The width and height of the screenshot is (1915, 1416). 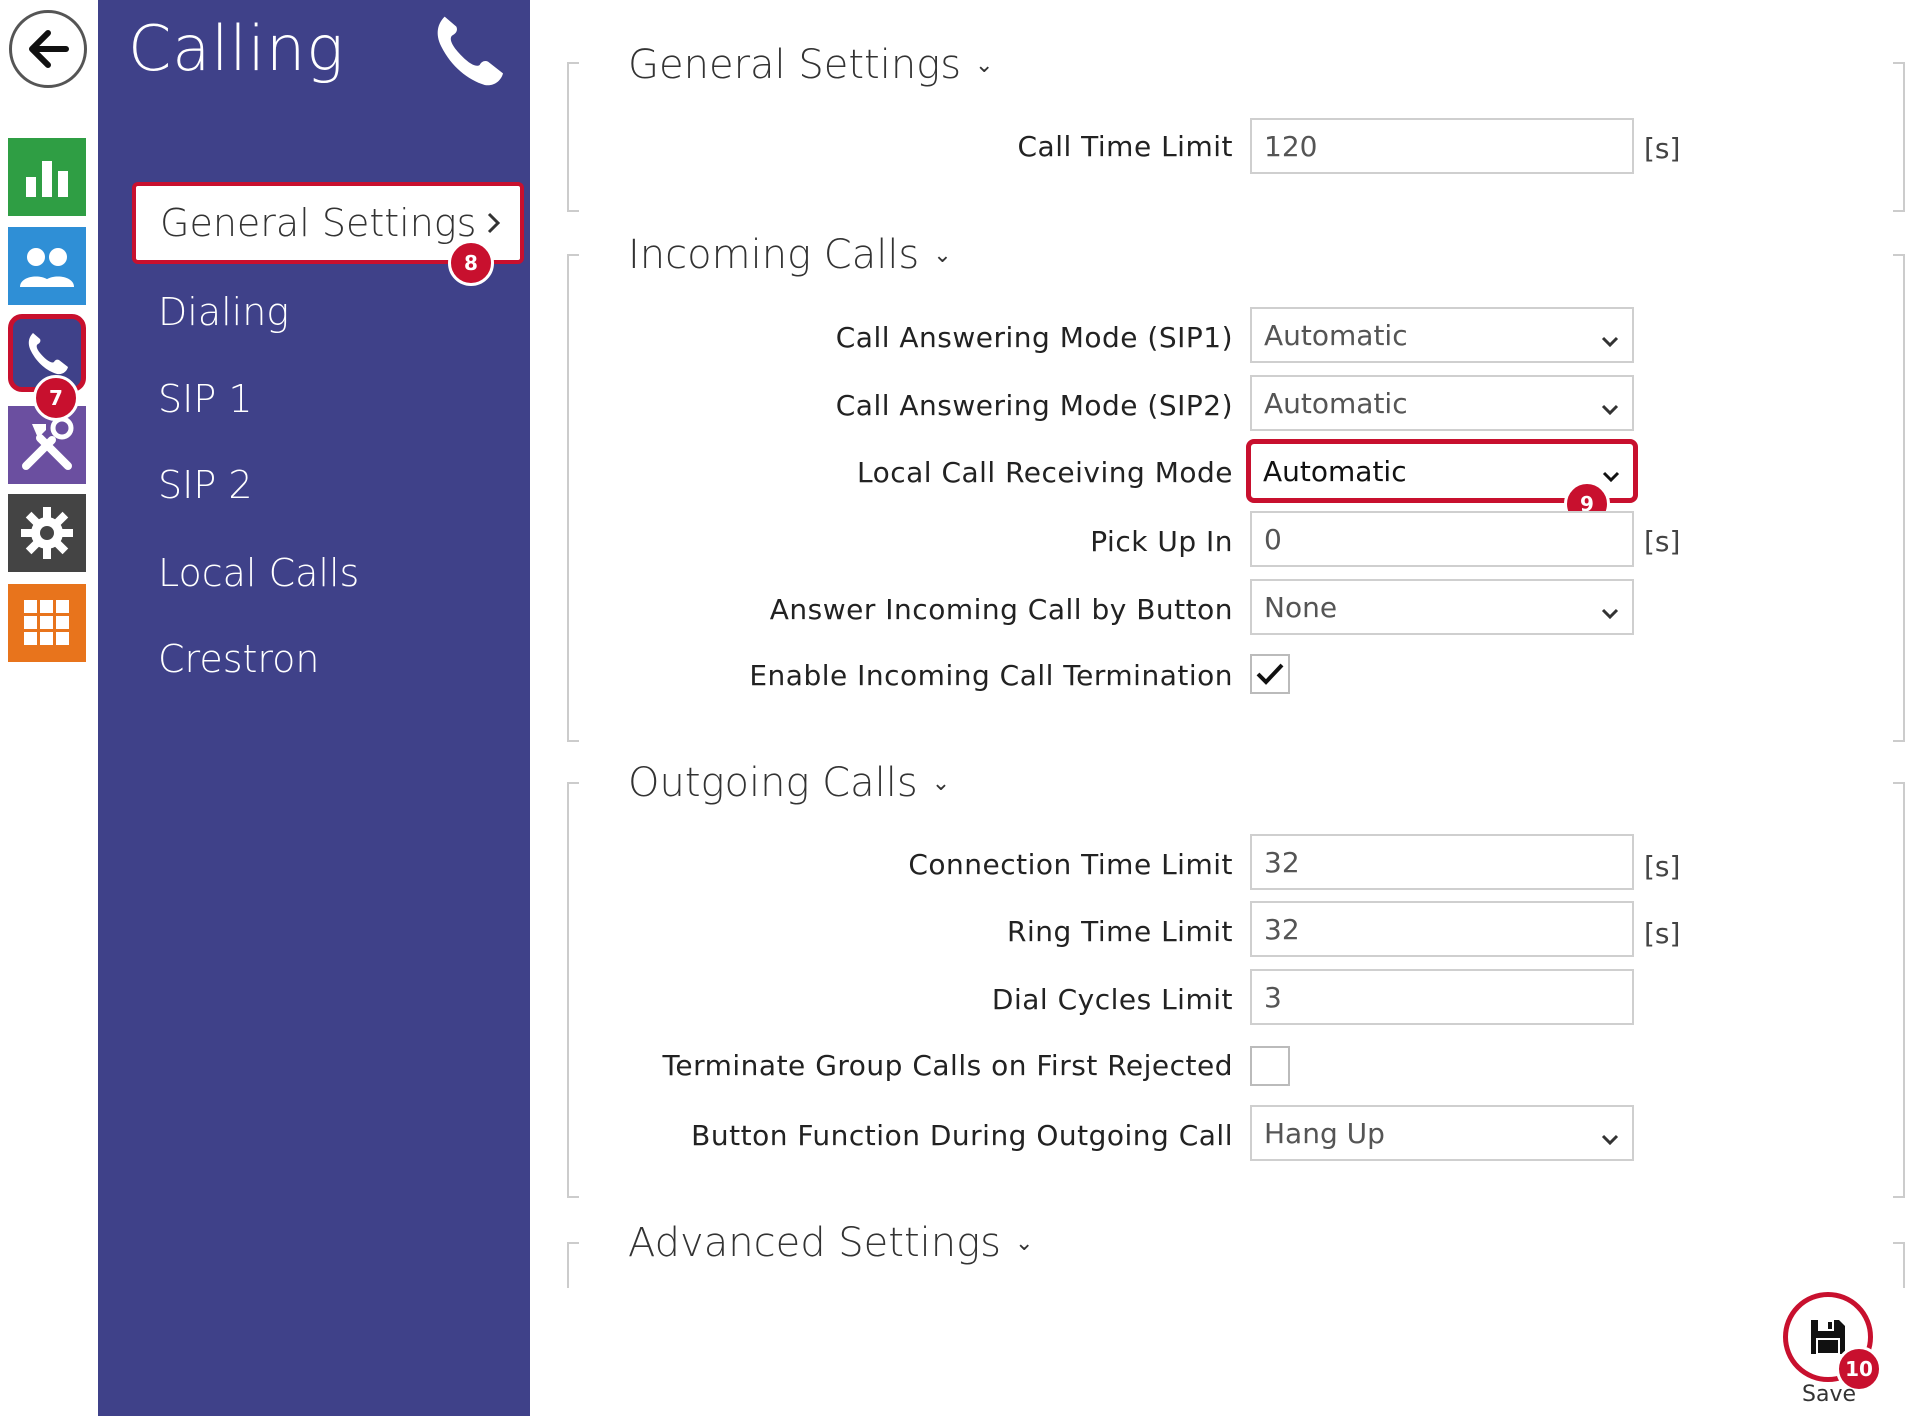 I want to click on section-title: Outgoing Calls, so click(x=773, y=783).